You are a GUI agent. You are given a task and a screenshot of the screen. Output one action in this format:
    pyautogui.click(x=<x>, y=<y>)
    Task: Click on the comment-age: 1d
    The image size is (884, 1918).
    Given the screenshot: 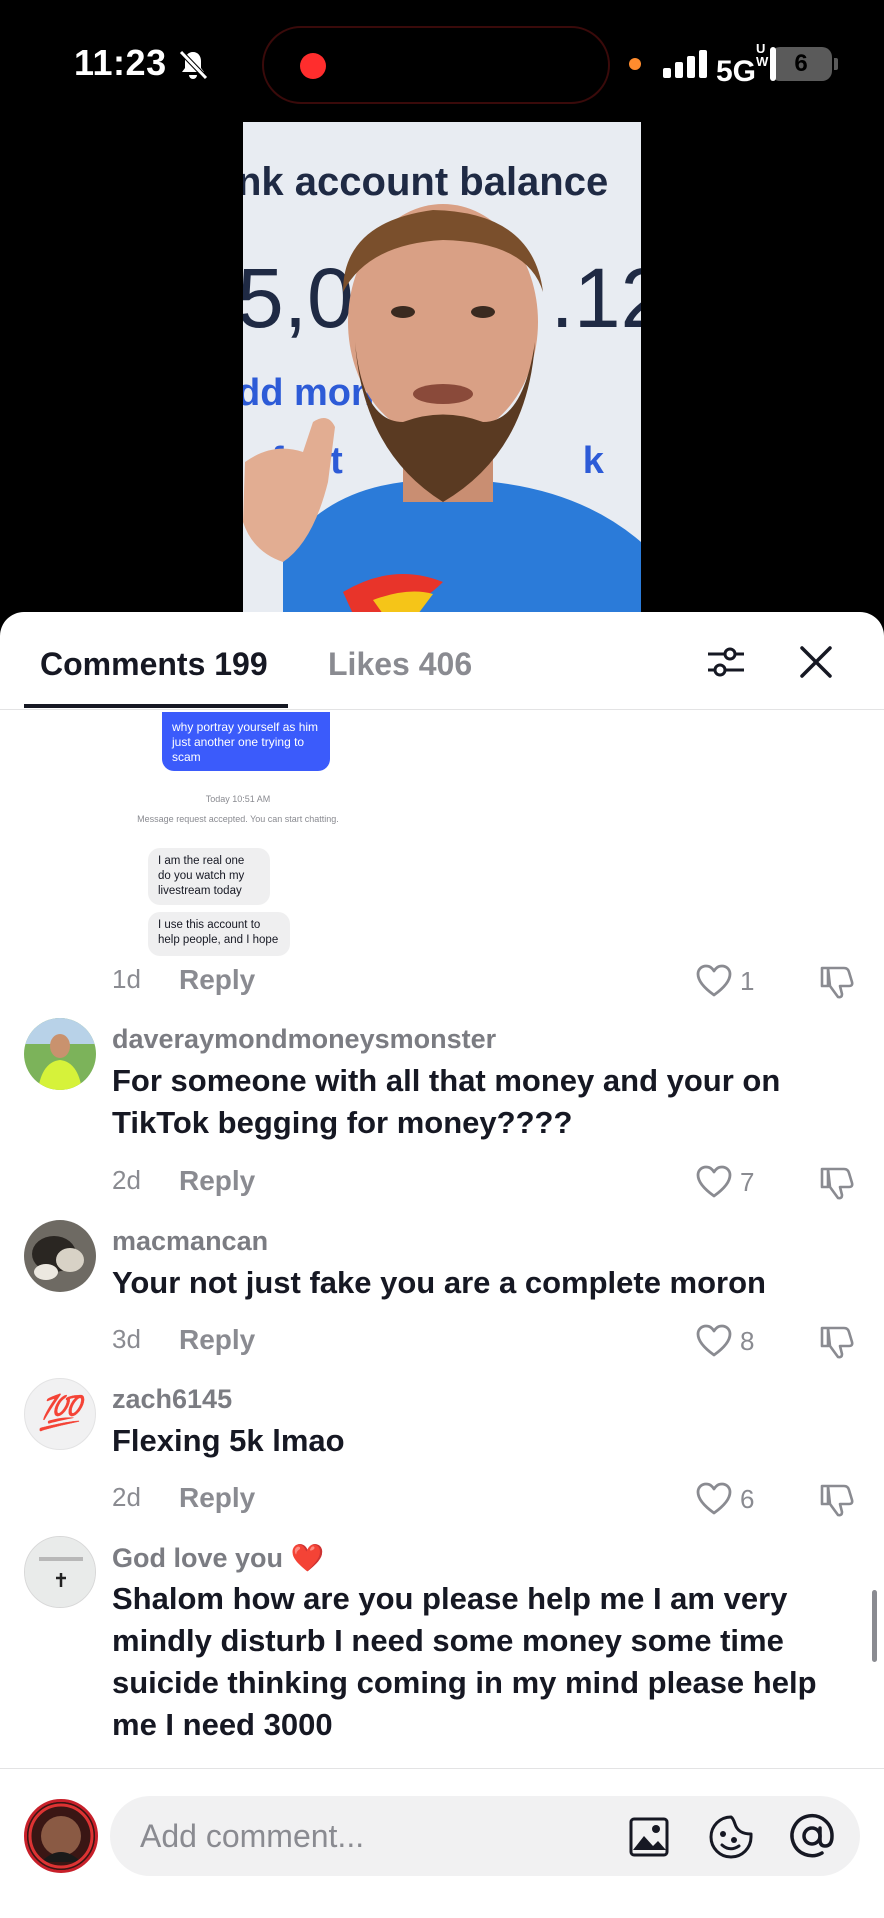 What is the action you would take?
    pyautogui.click(x=126, y=979)
    